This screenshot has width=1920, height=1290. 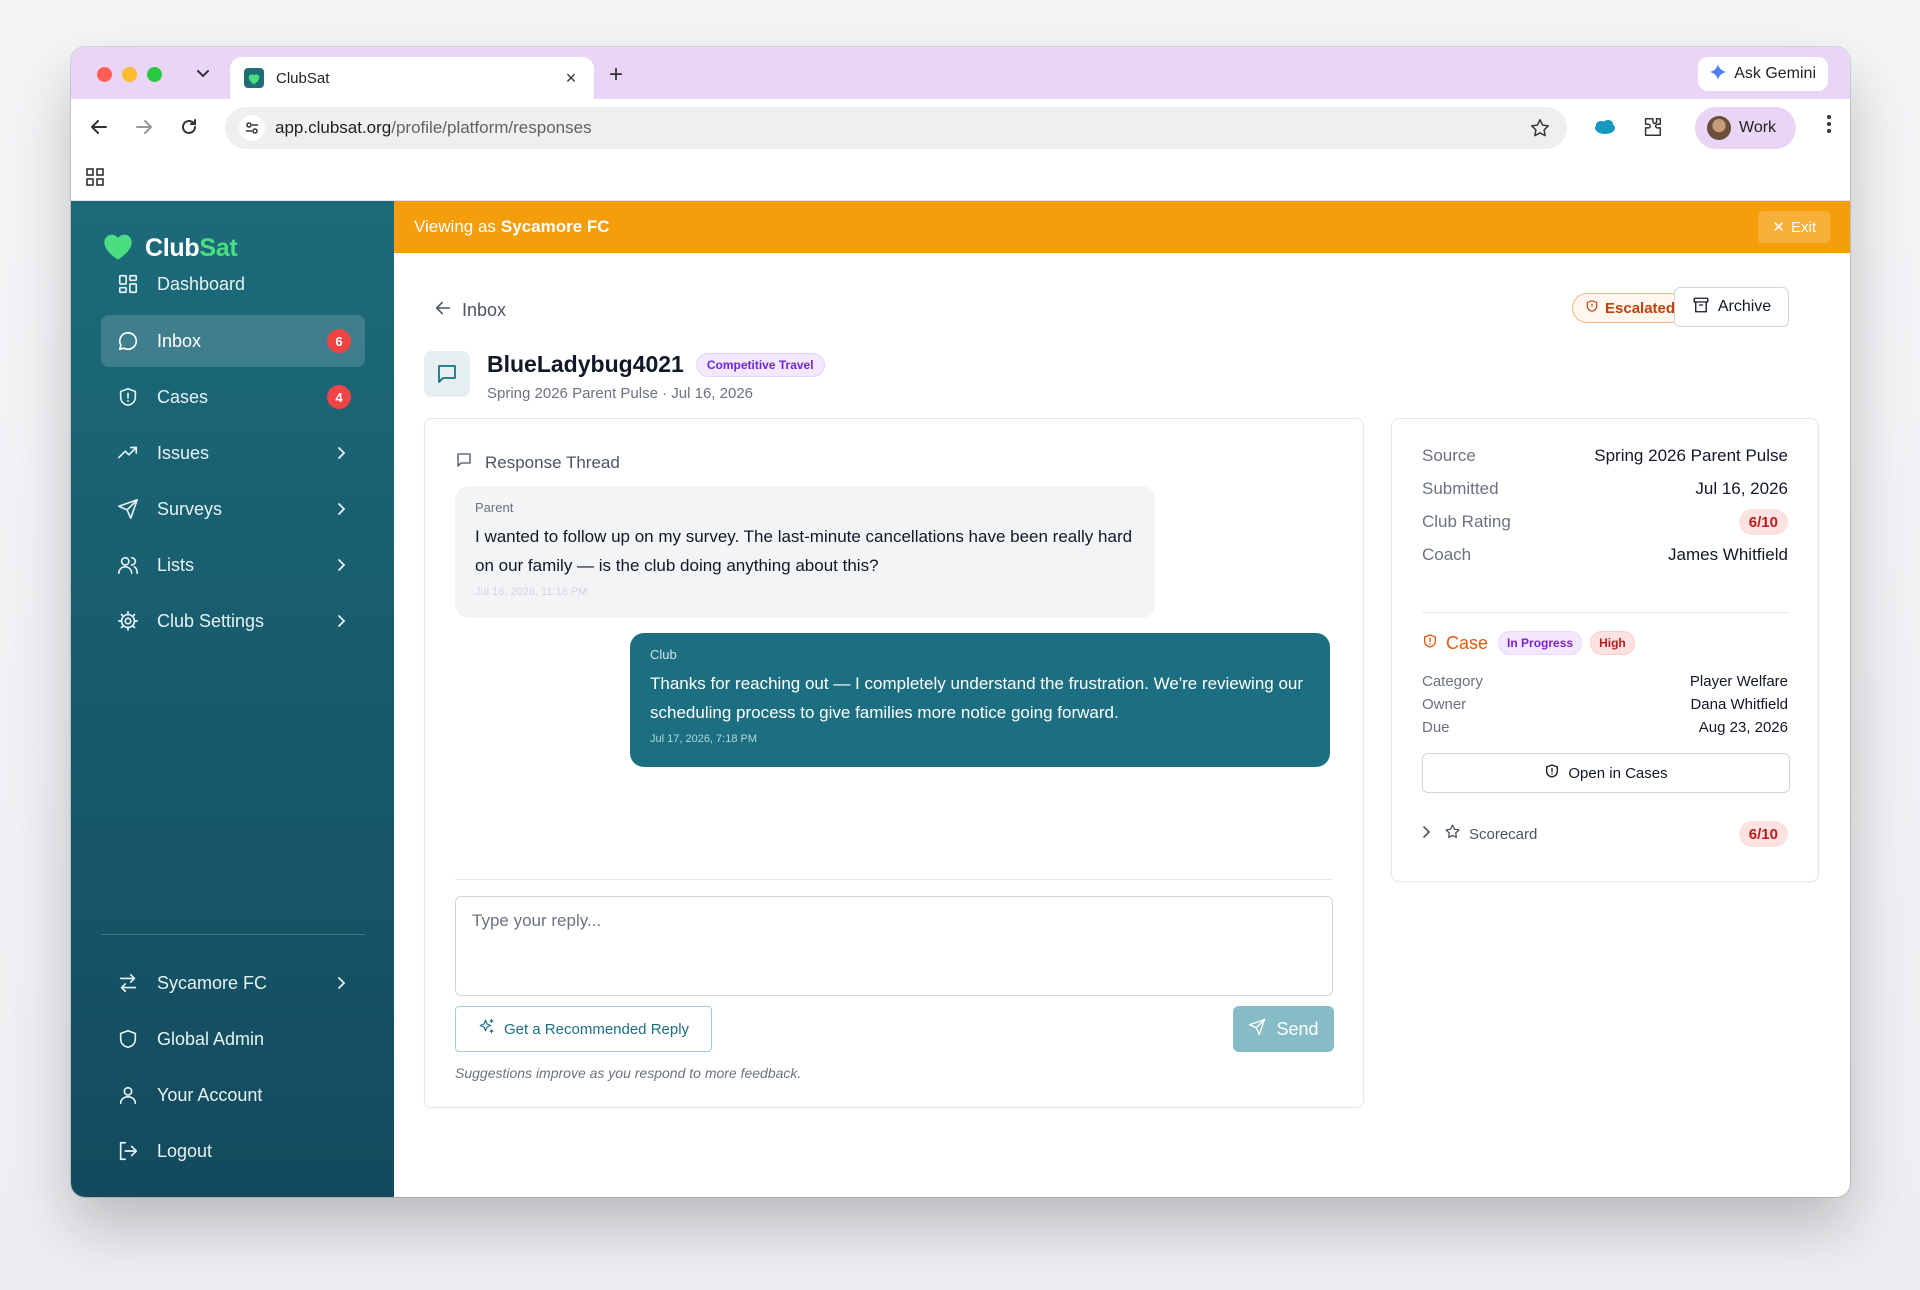 What do you see at coordinates (104, 74) in the screenshot?
I see `close-window-button` at bounding box center [104, 74].